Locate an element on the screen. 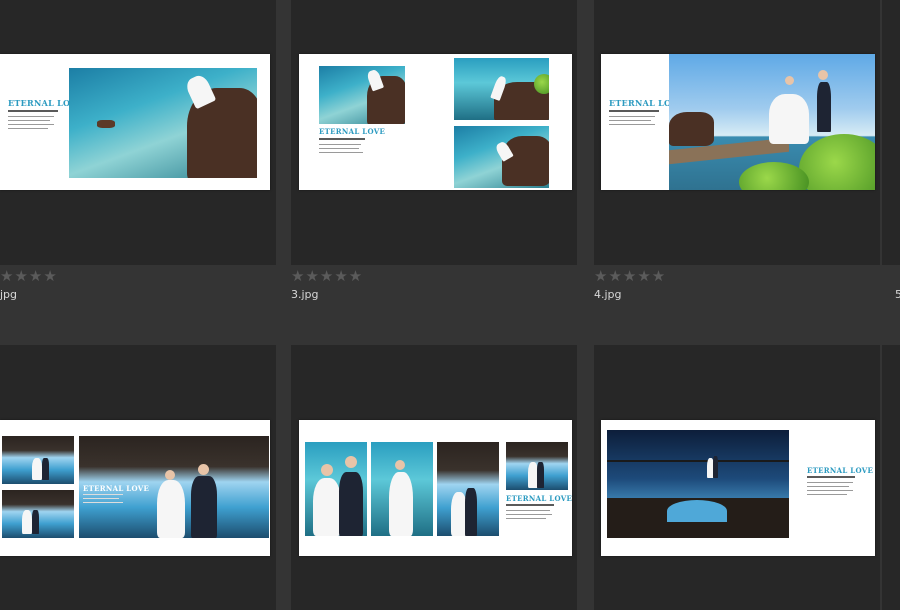 Image resolution: width=900 pixels, height=610 pixels. filename-label: 3.jpg is located at coordinates (305, 294).